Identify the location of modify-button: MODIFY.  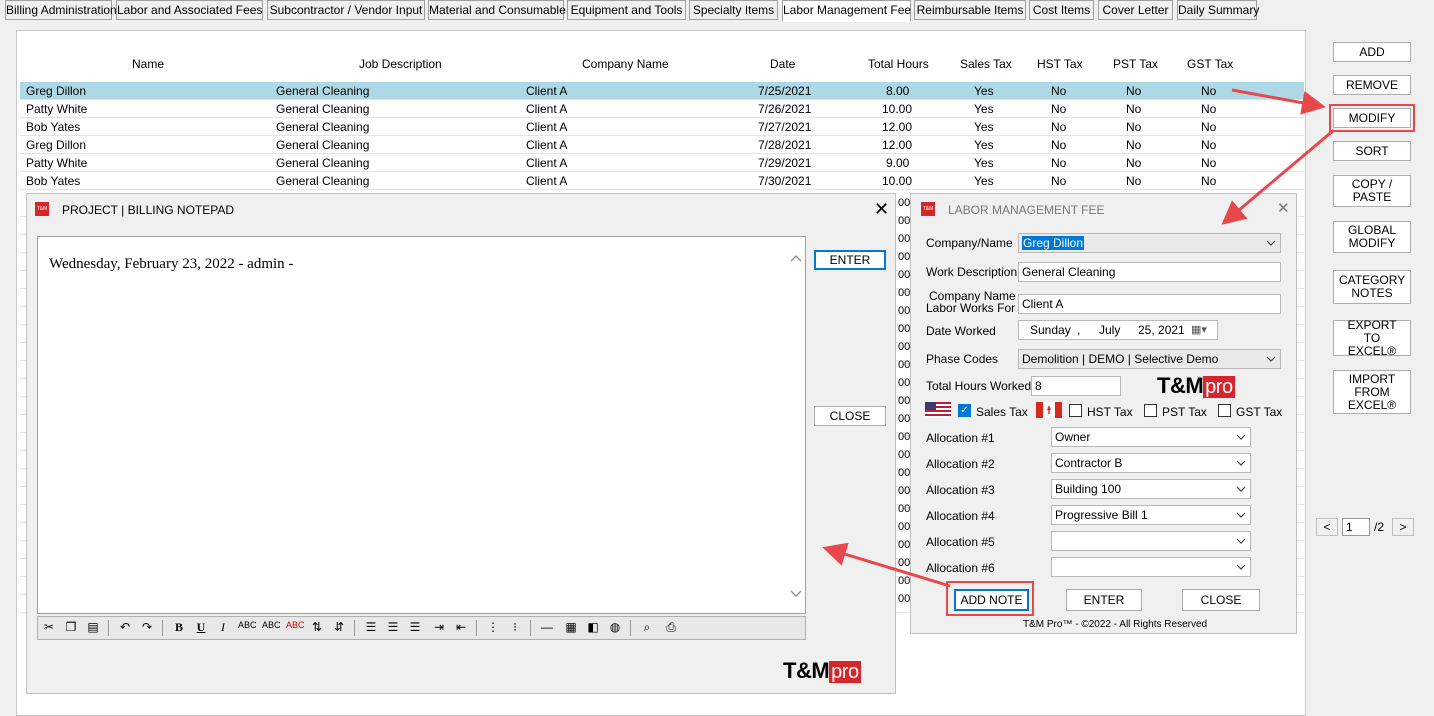
(1372, 118).